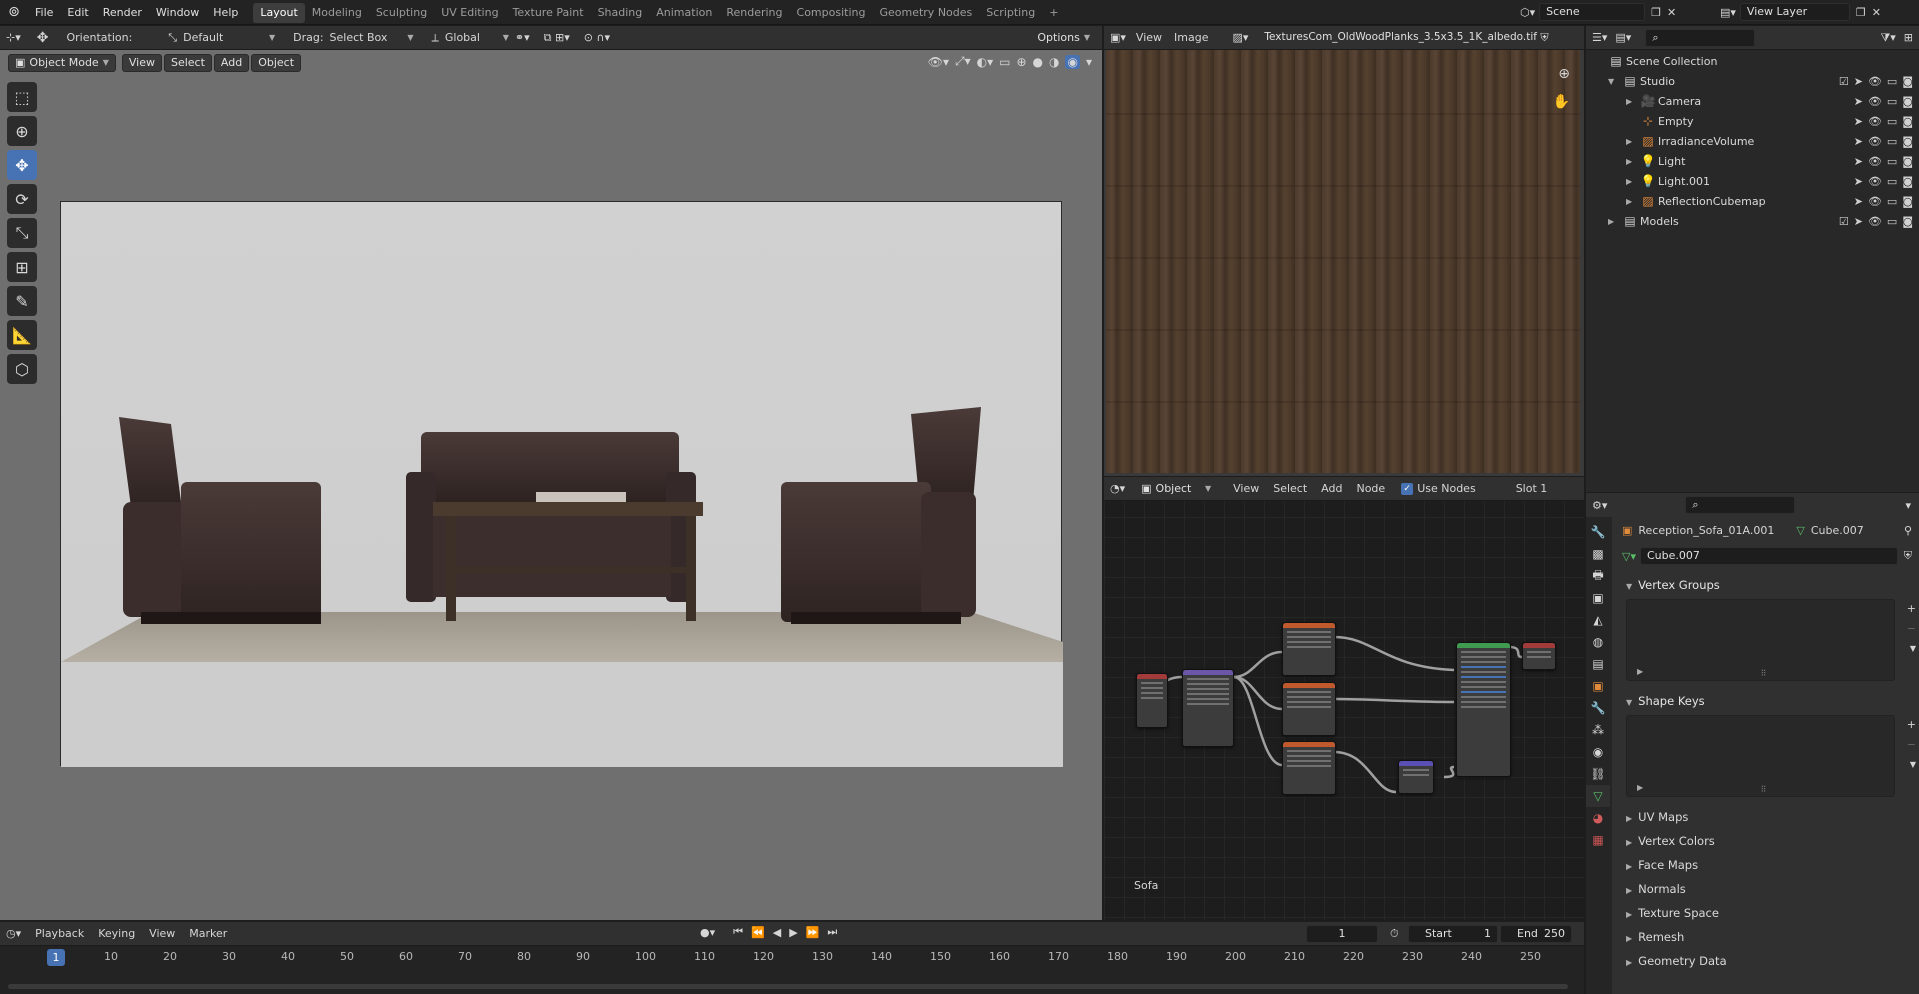 This screenshot has height=994, width=1919. What do you see at coordinates (597, 37) in the screenshot?
I see `proportional-edit-icon: ⊙ ∩▾` at bounding box center [597, 37].